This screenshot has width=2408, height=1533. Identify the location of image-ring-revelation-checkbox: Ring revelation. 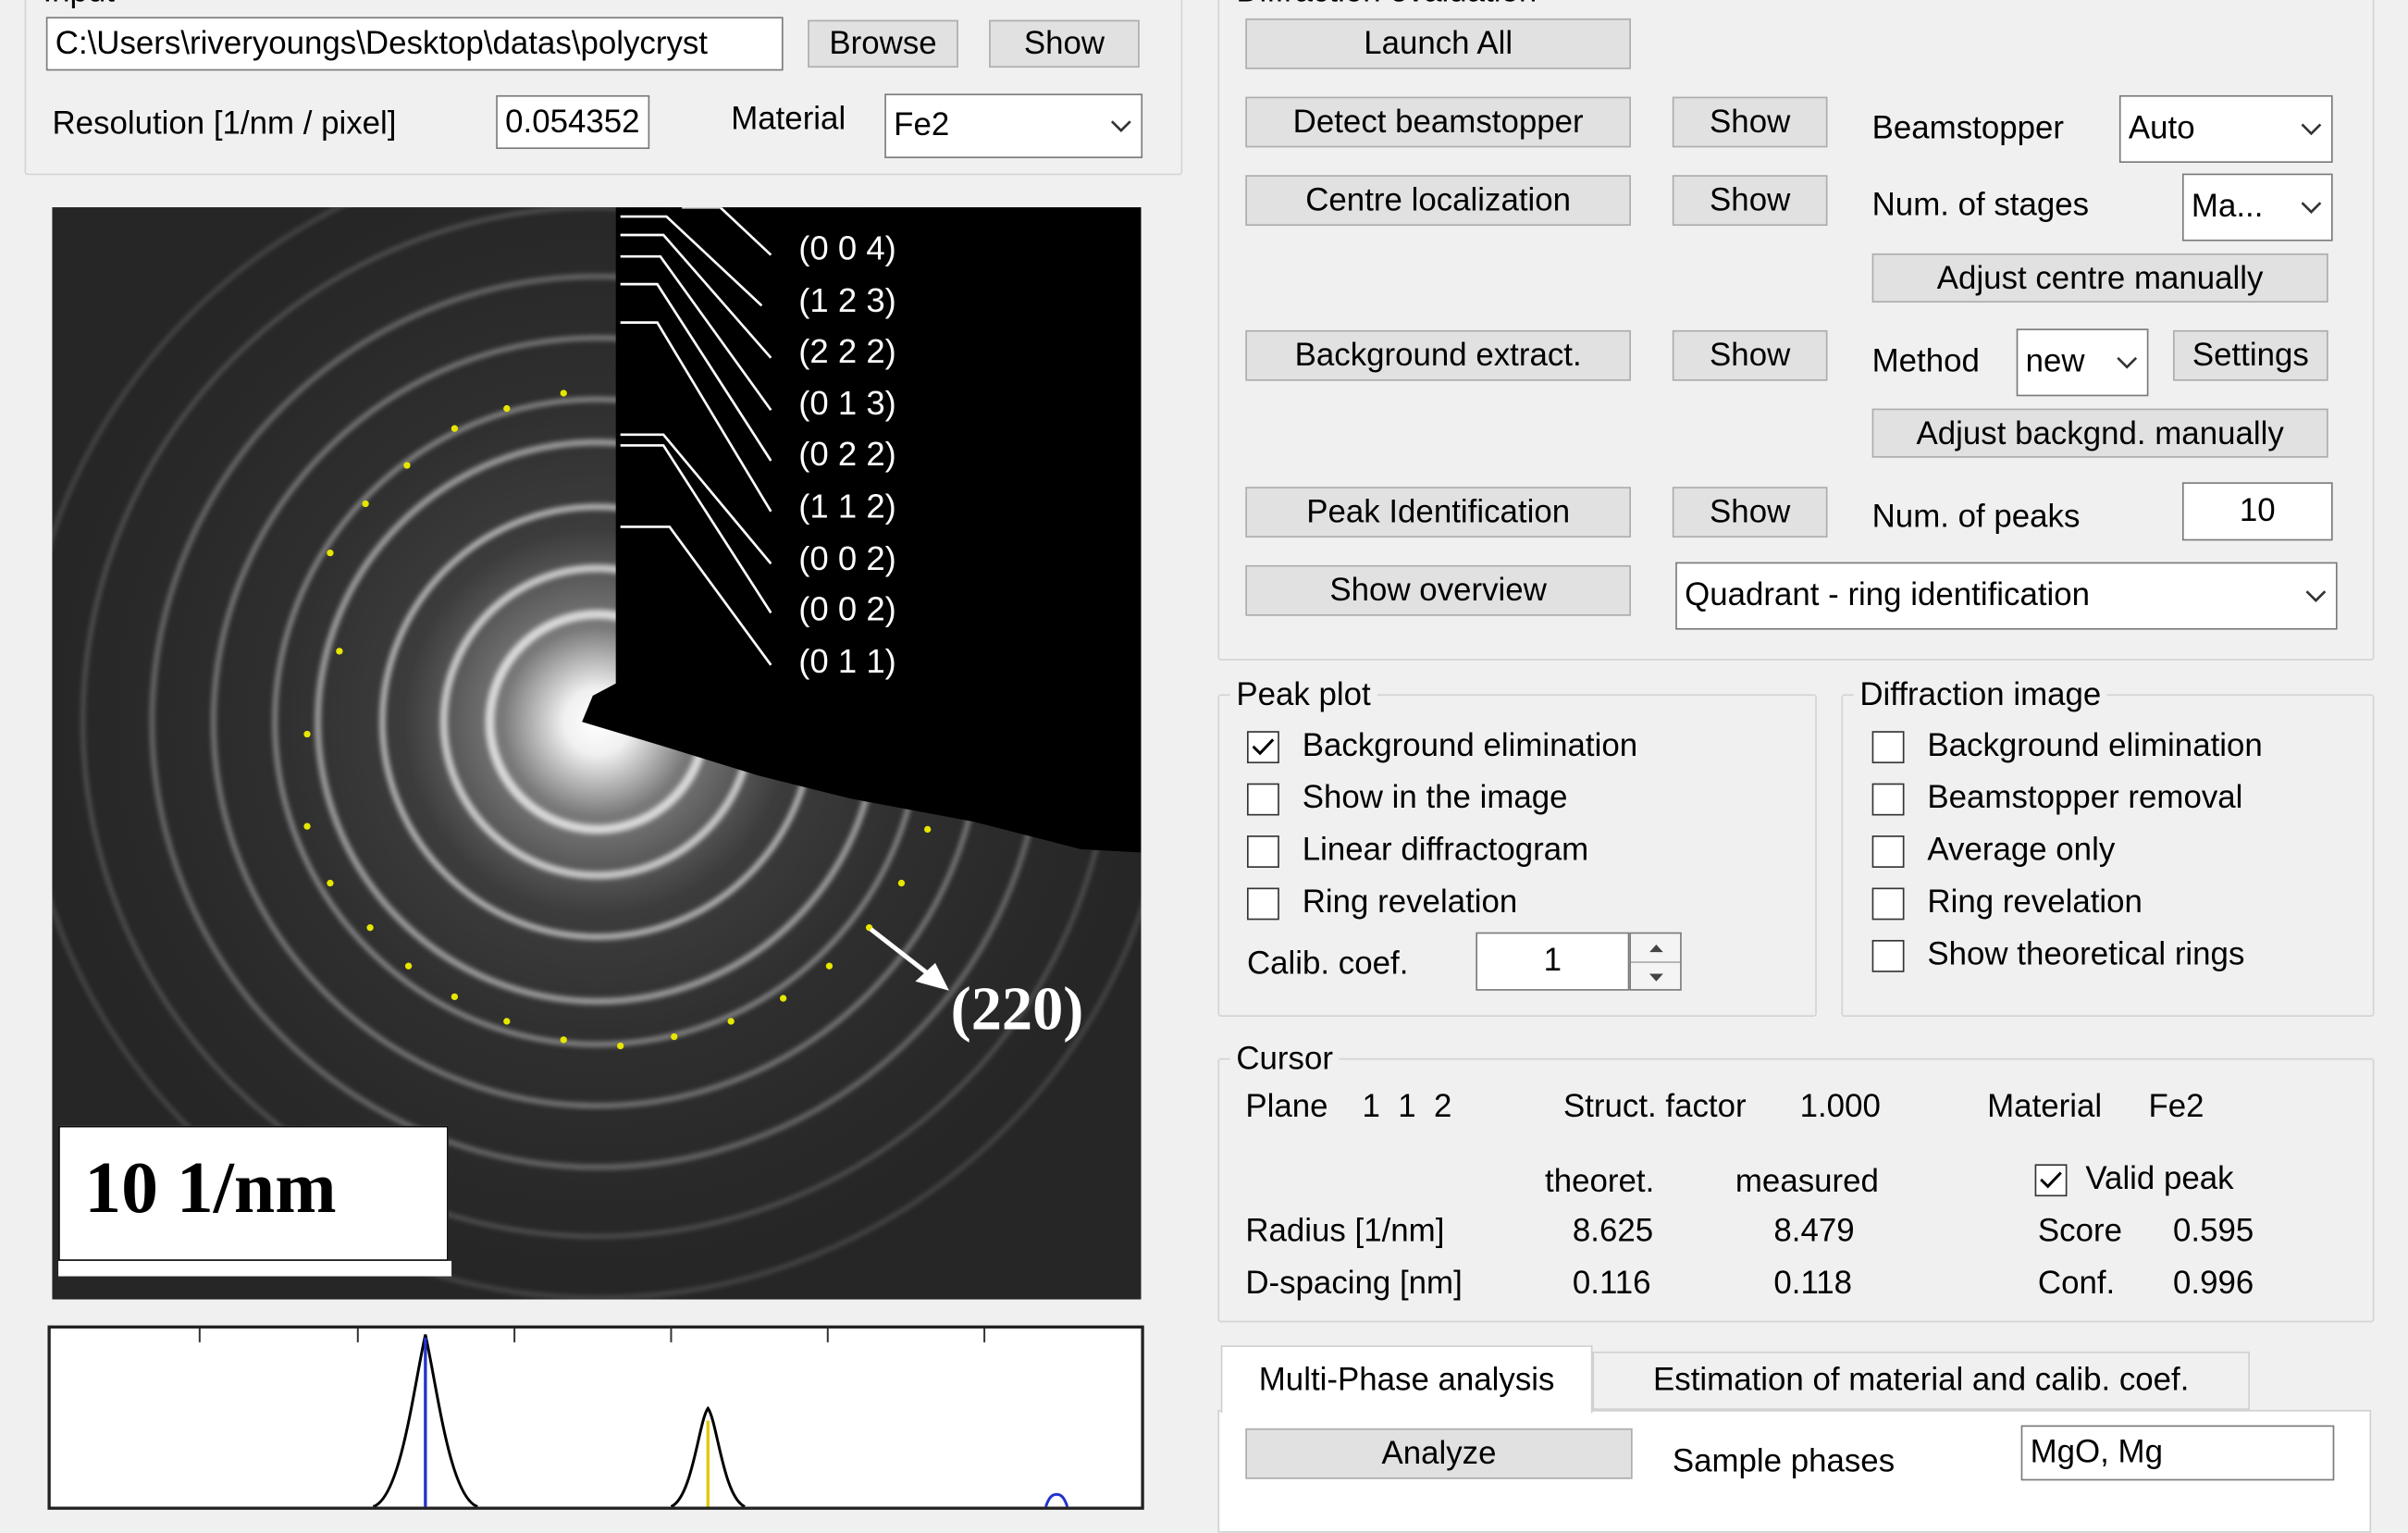
(2007, 902).